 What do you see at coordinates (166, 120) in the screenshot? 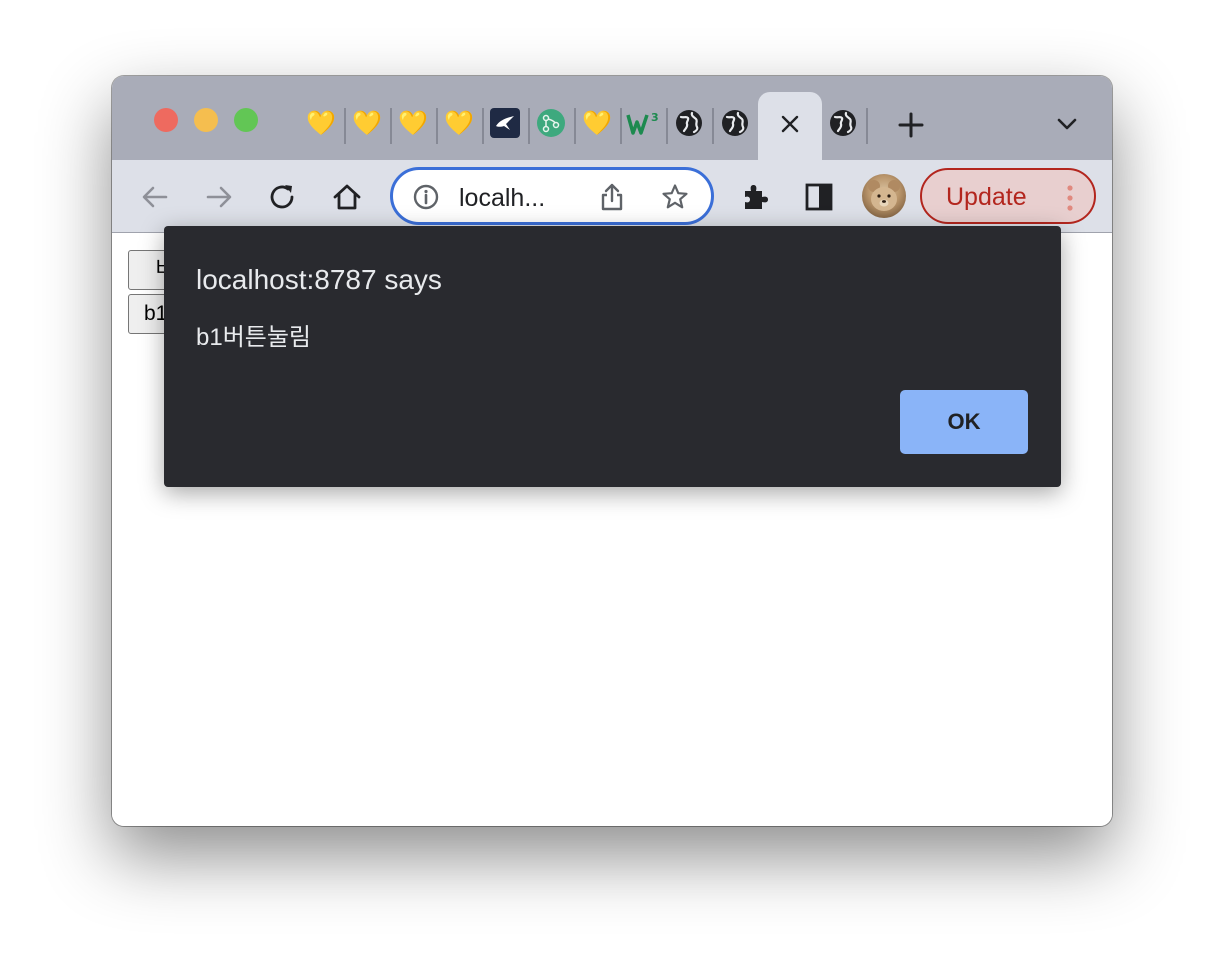
I see `close-window-button` at bounding box center [166, 120].